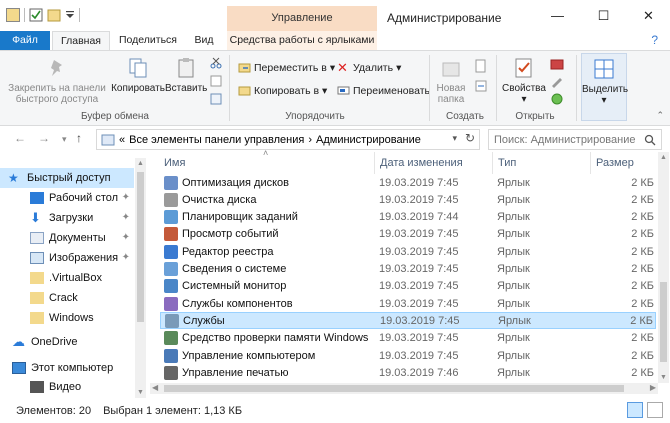 Image resolution: width=670 pixels, height=423 pixels. Describe the element at coordinates (575, 139) in the screenshot. I see `search-input: Поиск: Администрирование` at that location.